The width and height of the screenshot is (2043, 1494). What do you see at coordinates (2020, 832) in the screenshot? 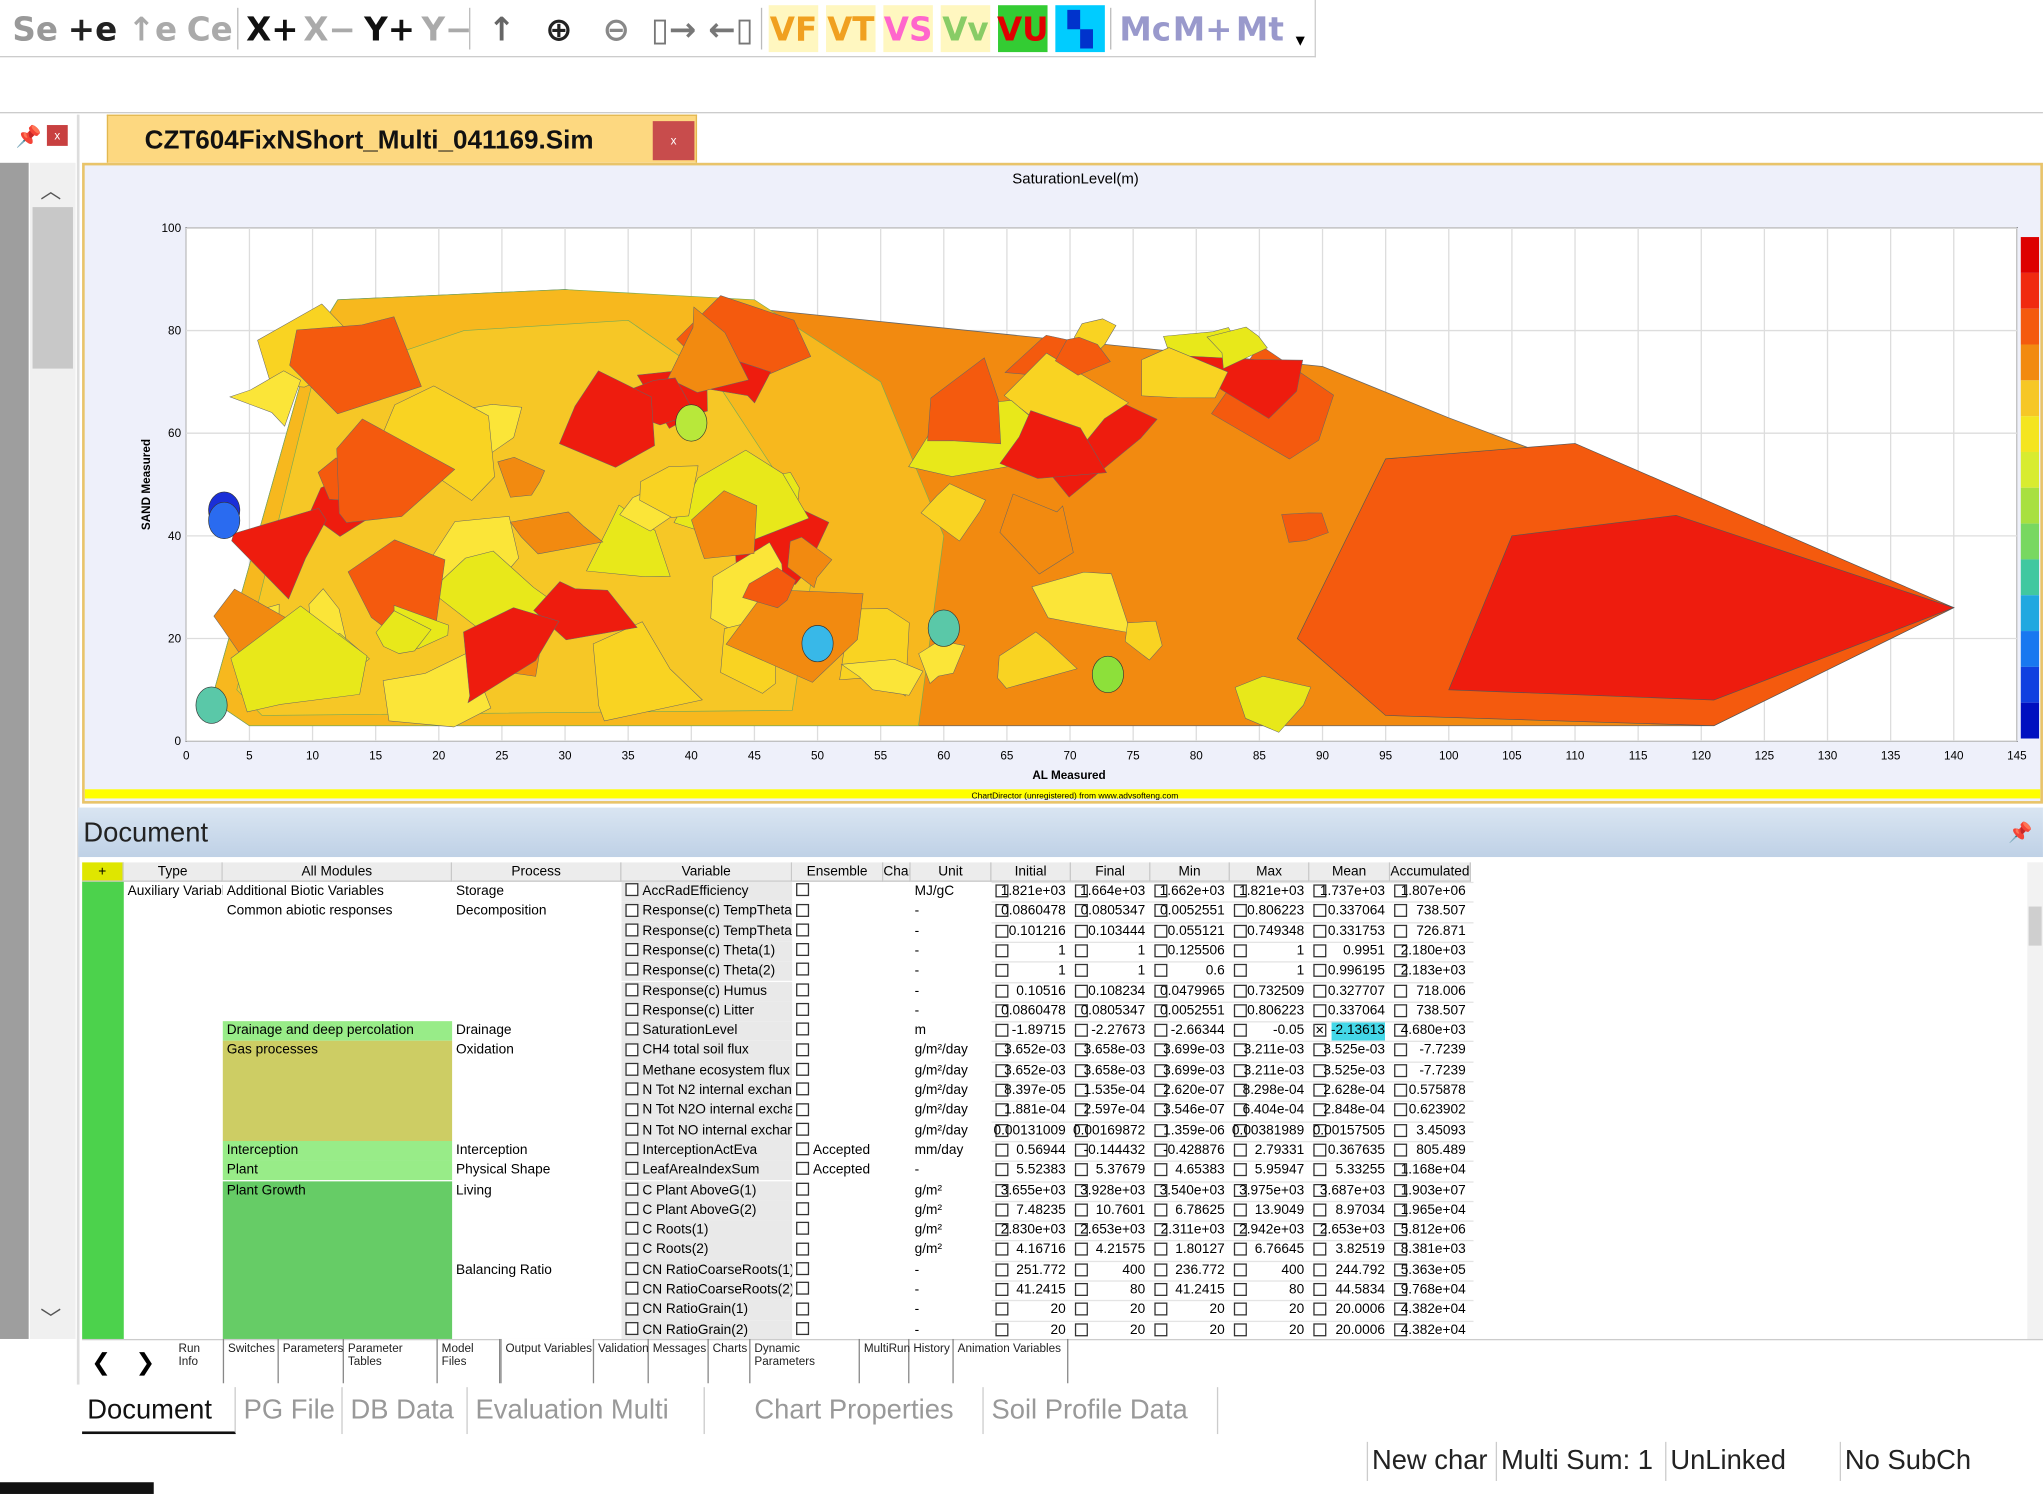
I see `pin-icon: 📌` at bounding box center [2020, 832].